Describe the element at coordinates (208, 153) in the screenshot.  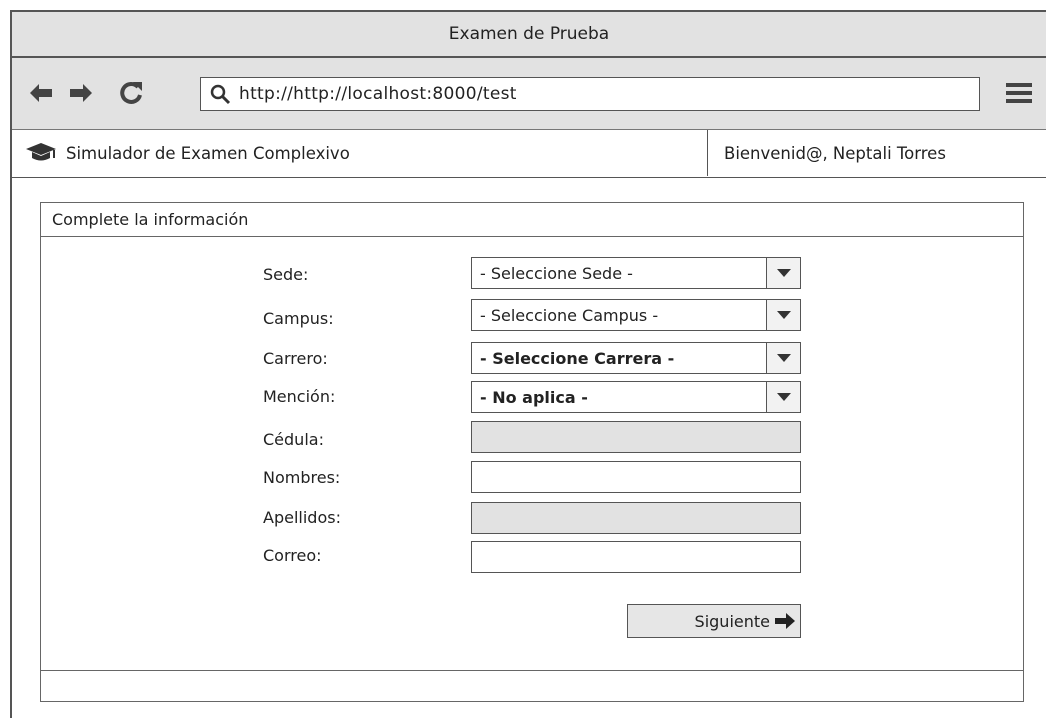
I see `app-title: Simulador de Examen Complexivo` at that location.